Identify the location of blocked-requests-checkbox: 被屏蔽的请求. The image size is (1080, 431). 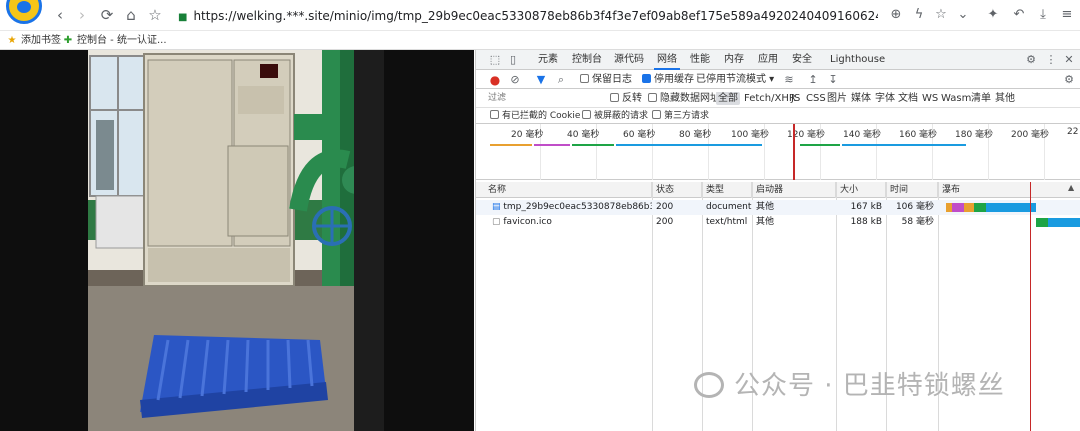
(615, 116).